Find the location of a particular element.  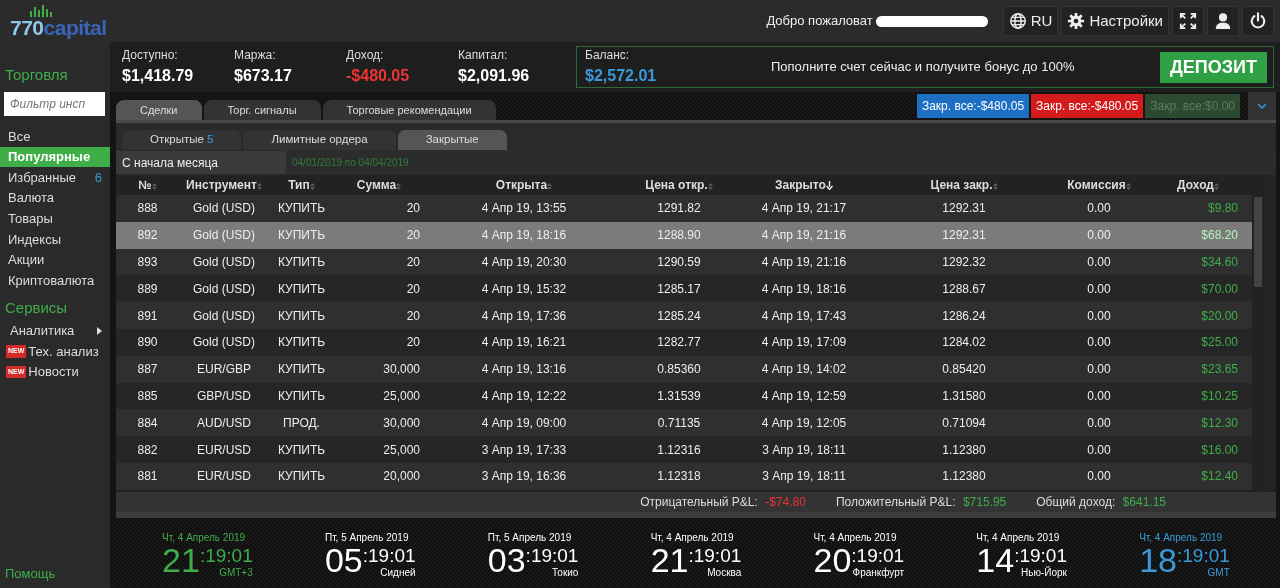

subtab: Закрытые is located at coordinates (452, 140).